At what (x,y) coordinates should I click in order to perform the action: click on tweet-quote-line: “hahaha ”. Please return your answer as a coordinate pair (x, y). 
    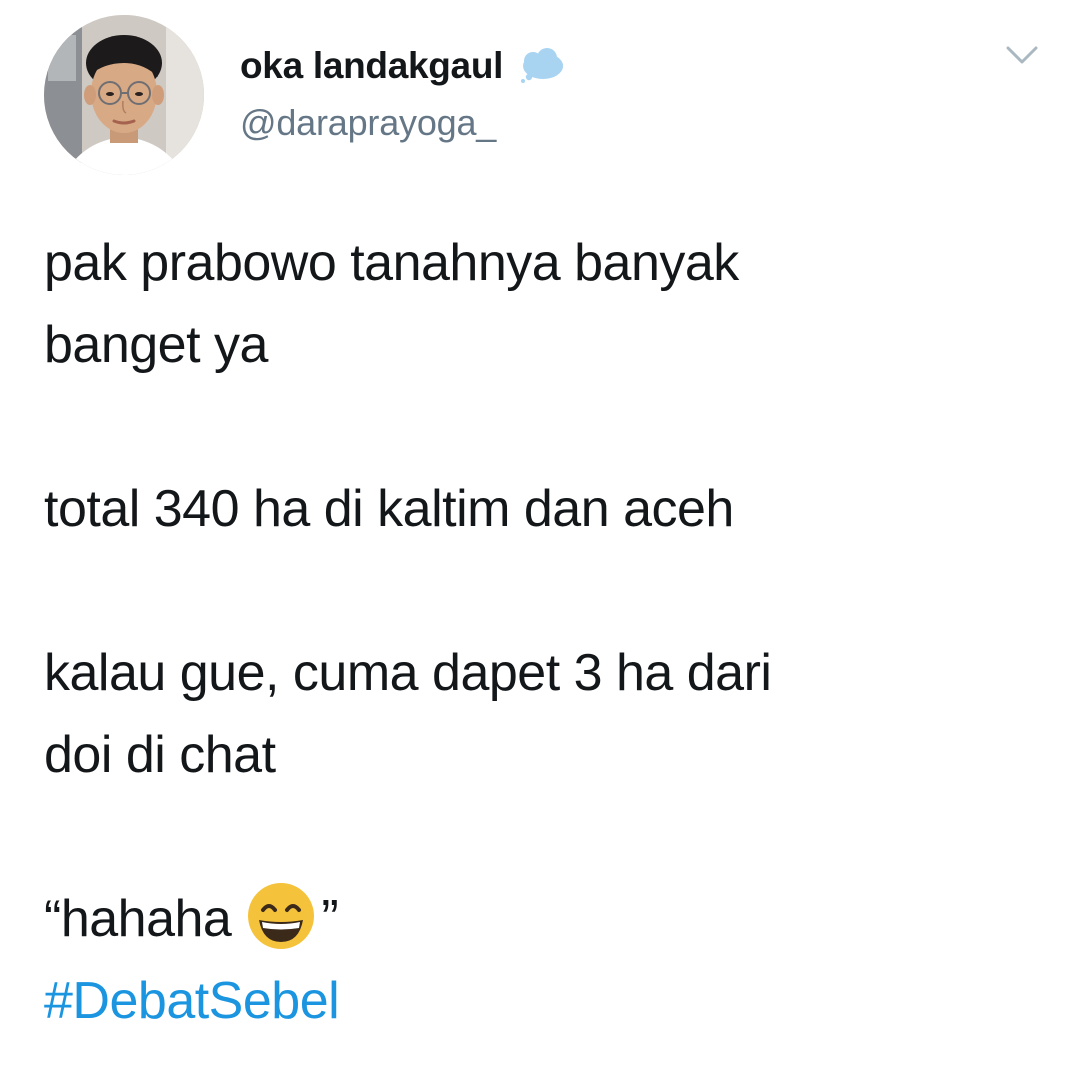
    Looking at the image, I should click on (544, 919).